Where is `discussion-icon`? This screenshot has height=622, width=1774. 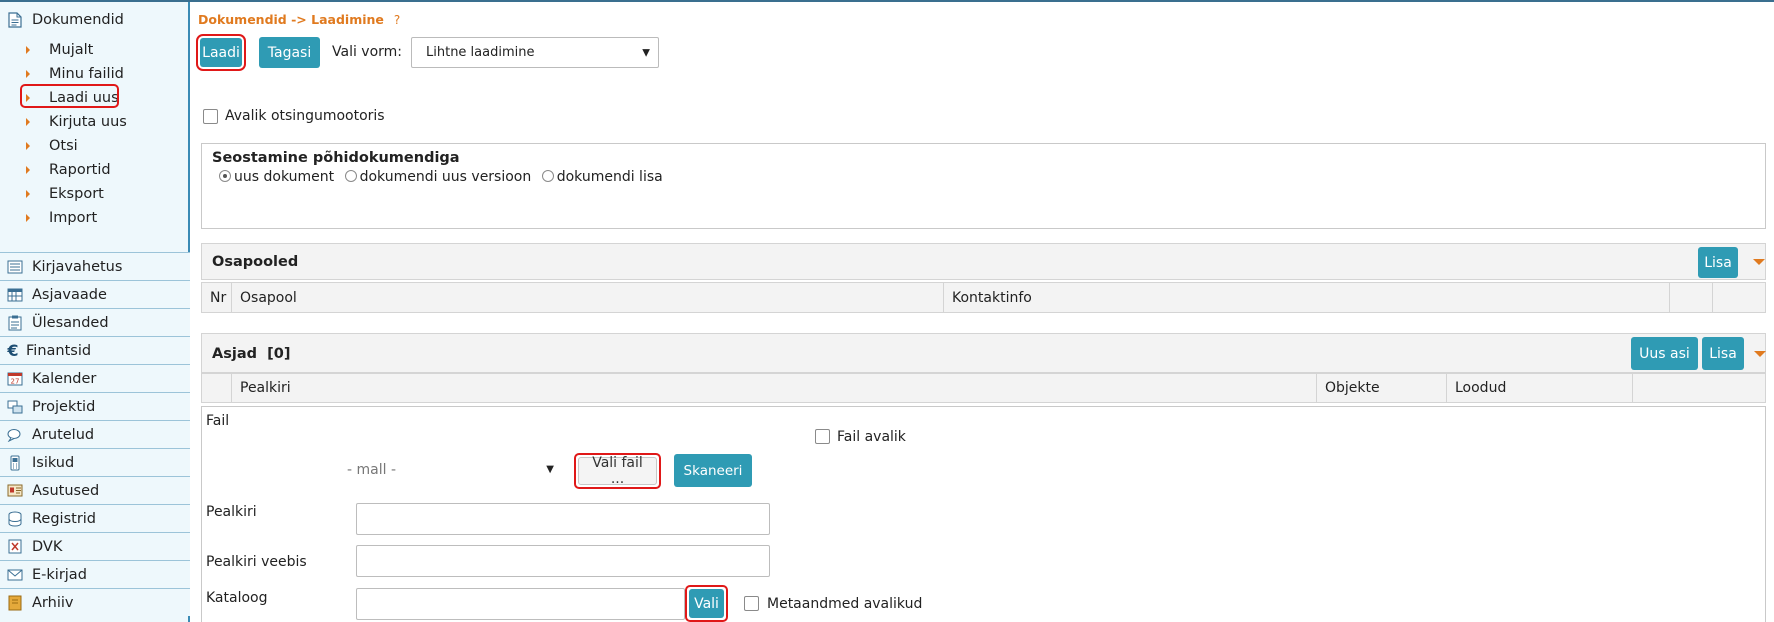
discussion-icon is located at coordinates (15, 435).